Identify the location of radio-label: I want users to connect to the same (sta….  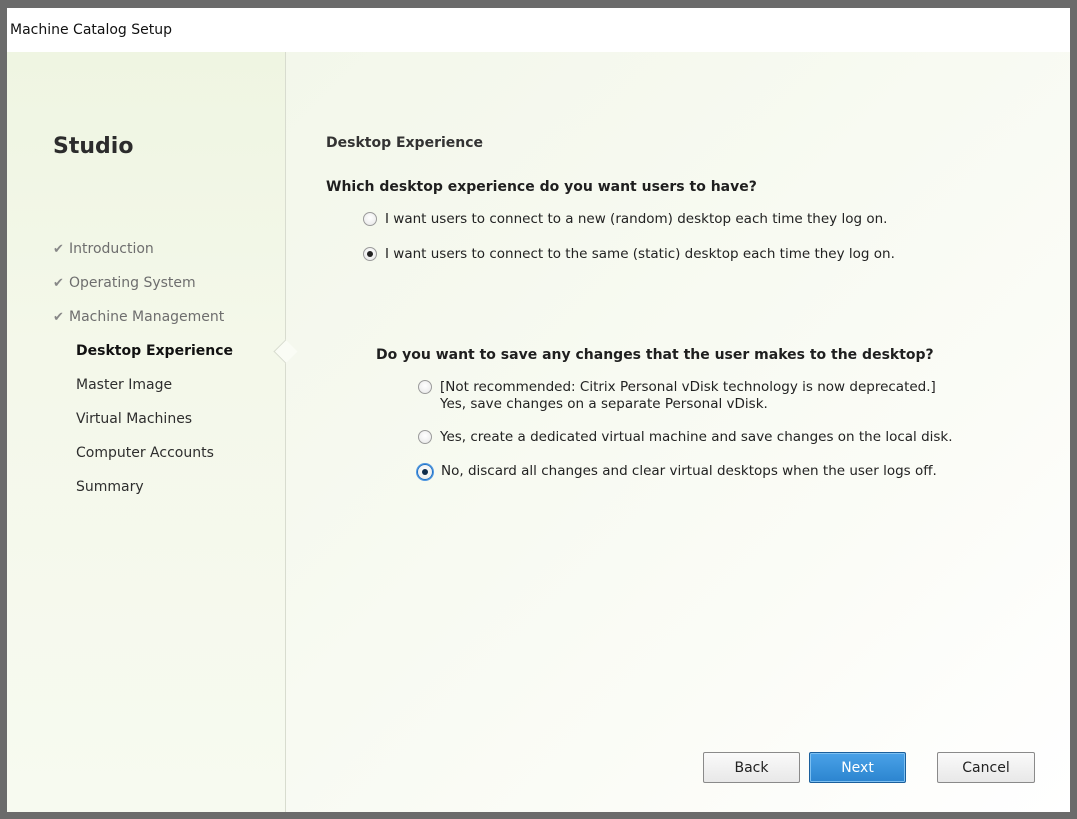
(640, 254).